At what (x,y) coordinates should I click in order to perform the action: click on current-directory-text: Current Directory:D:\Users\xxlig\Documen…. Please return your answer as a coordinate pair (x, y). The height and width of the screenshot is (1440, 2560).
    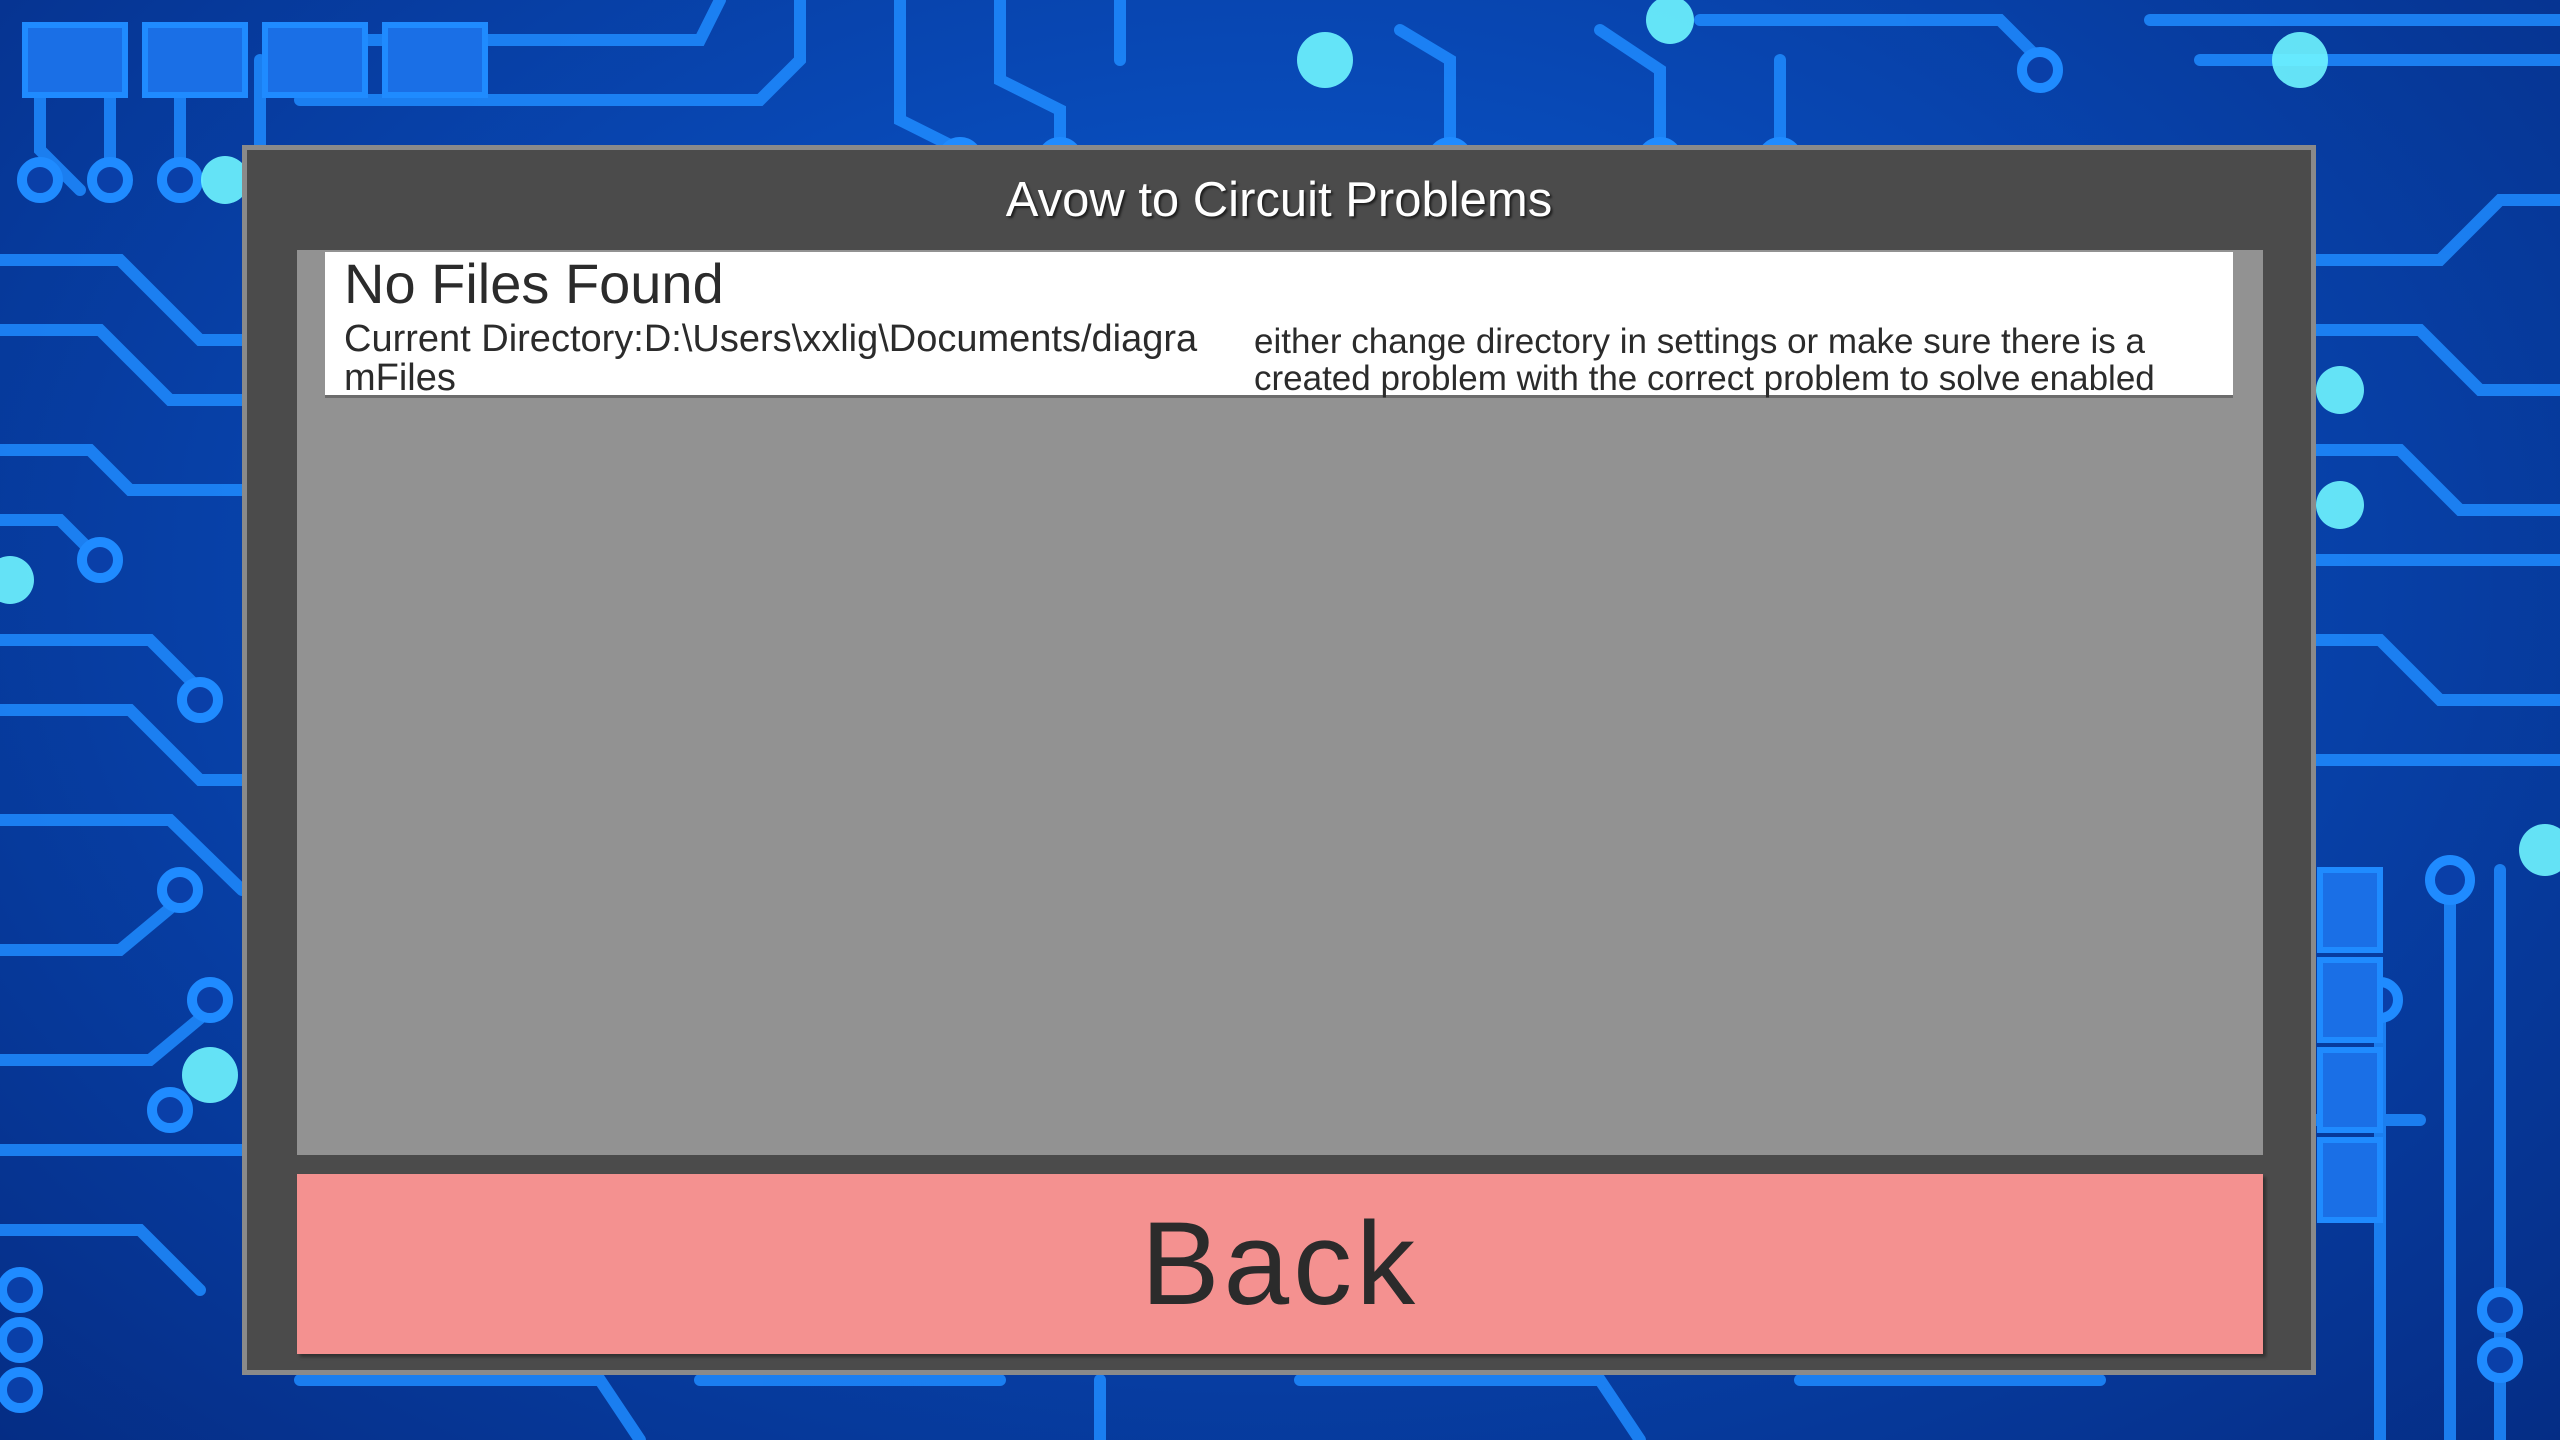
    Looking at the image, I should click on (771, 358).